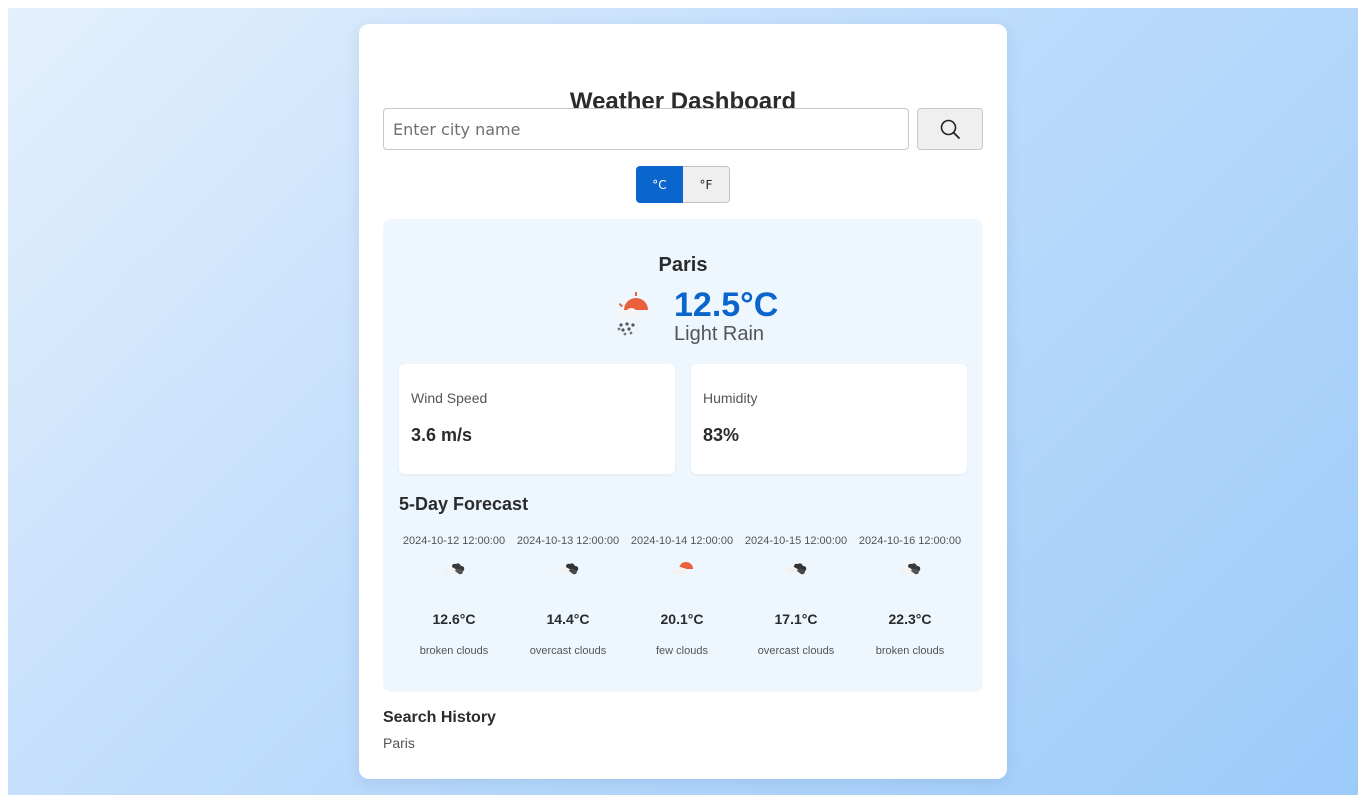  Describe the element at coordinates (682, 599) in the screenshot. I see `forecast-day: 2024-10-14 12:00:00 20.1°C few clouds` at that location.